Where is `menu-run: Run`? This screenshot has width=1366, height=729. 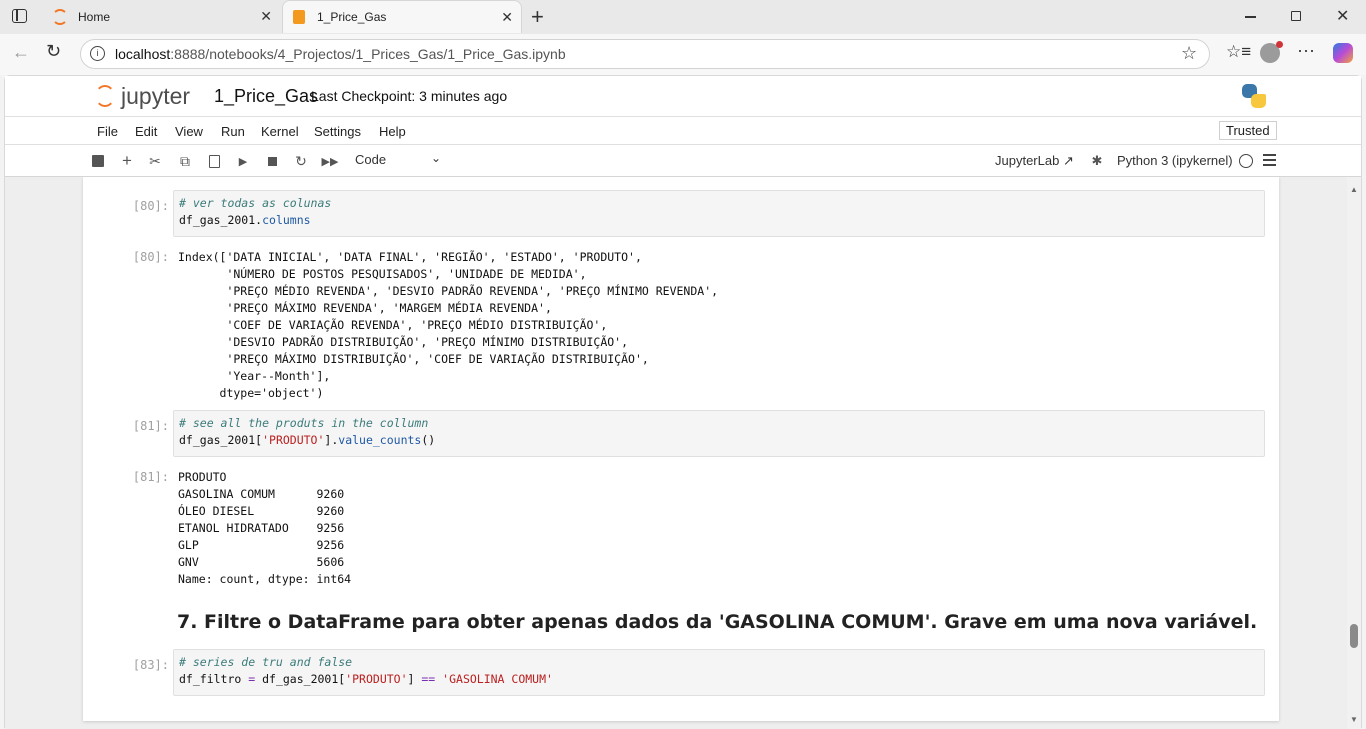
menu-run: Run is located at coordinates (233, 131).